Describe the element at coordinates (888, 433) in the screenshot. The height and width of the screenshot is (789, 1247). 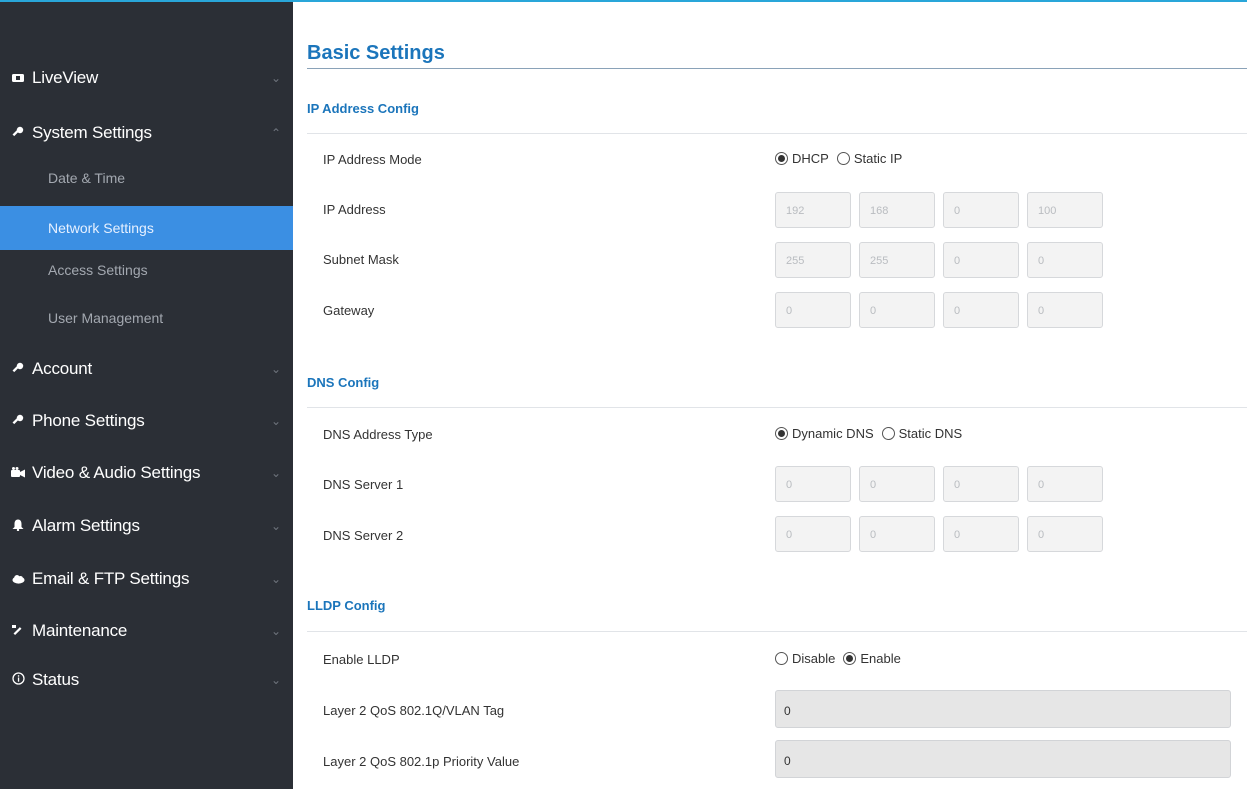
I see `static-dns-radio` at that location.